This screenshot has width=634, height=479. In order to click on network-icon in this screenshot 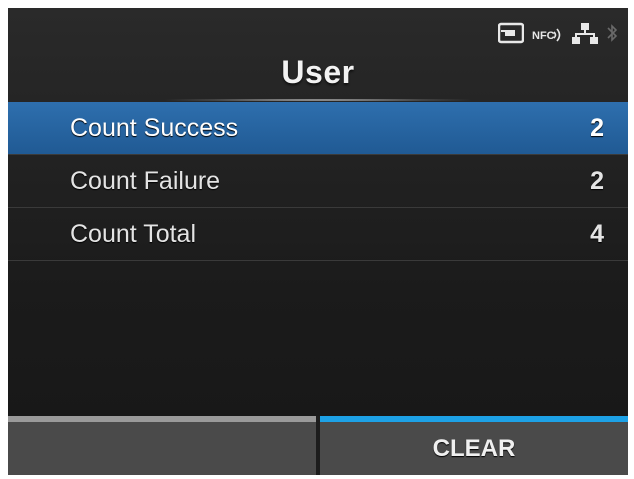, I will do `click(585, 33)`.